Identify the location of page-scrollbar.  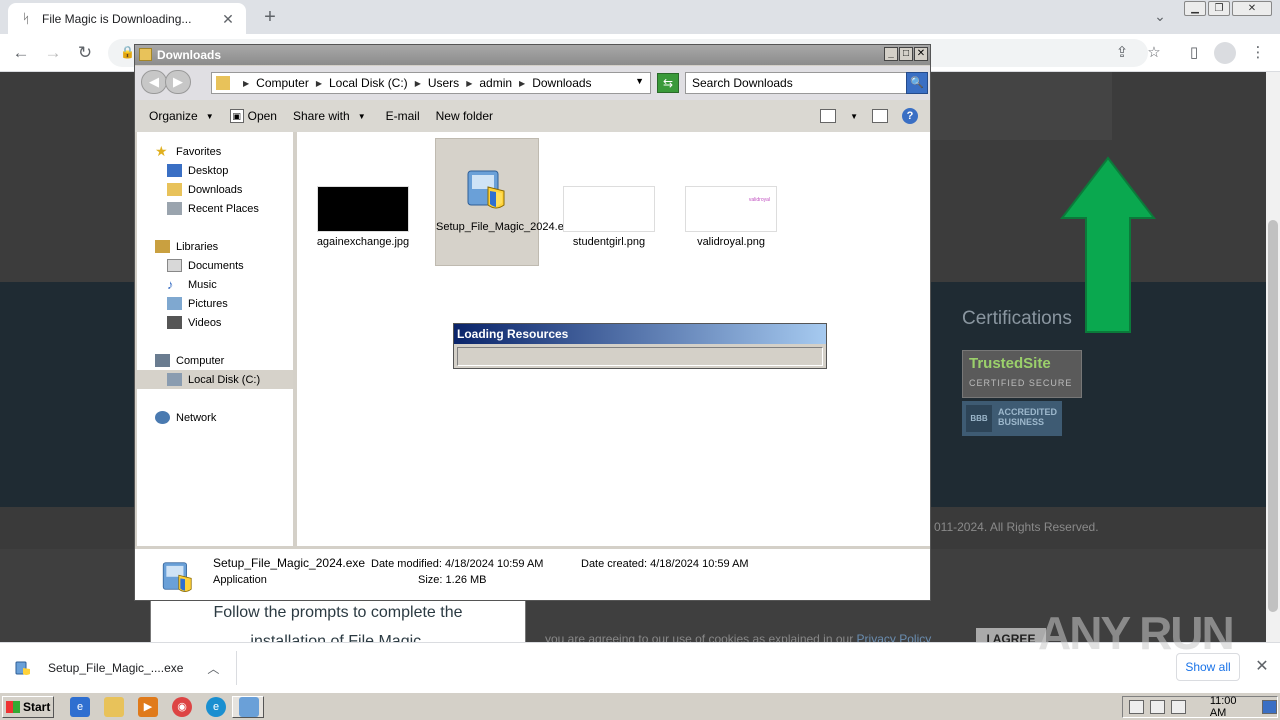
(1273, 357).